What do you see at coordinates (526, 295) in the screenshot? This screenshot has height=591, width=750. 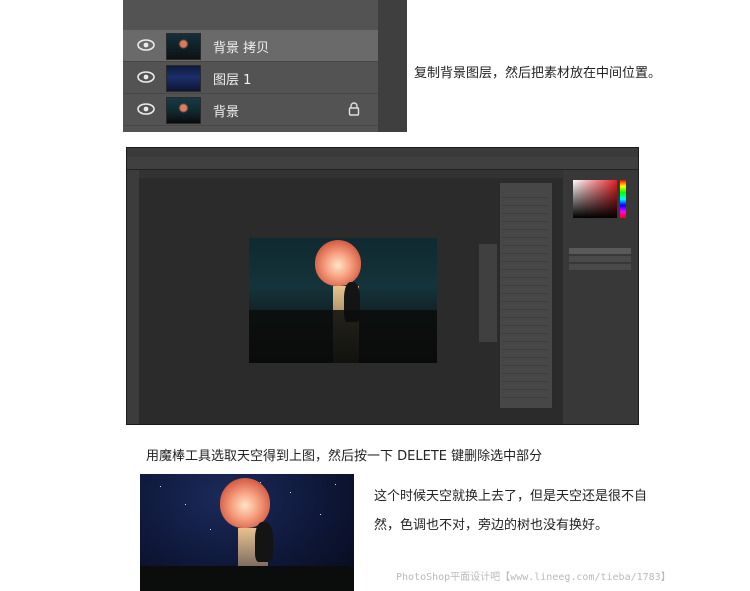 I see `history-panel` at bounding box center [526, 295].